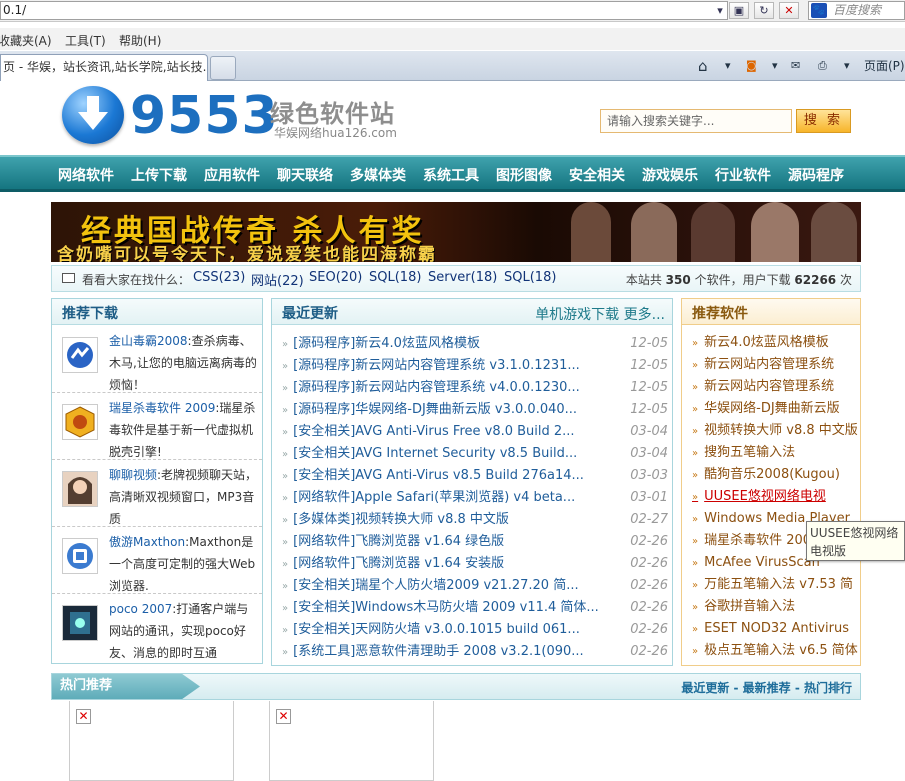 The image size is (905, 781). Describe the element at coordinates (775, 66) in the screenshot. I see `rss-dropdown-icon: ▾` at that location.